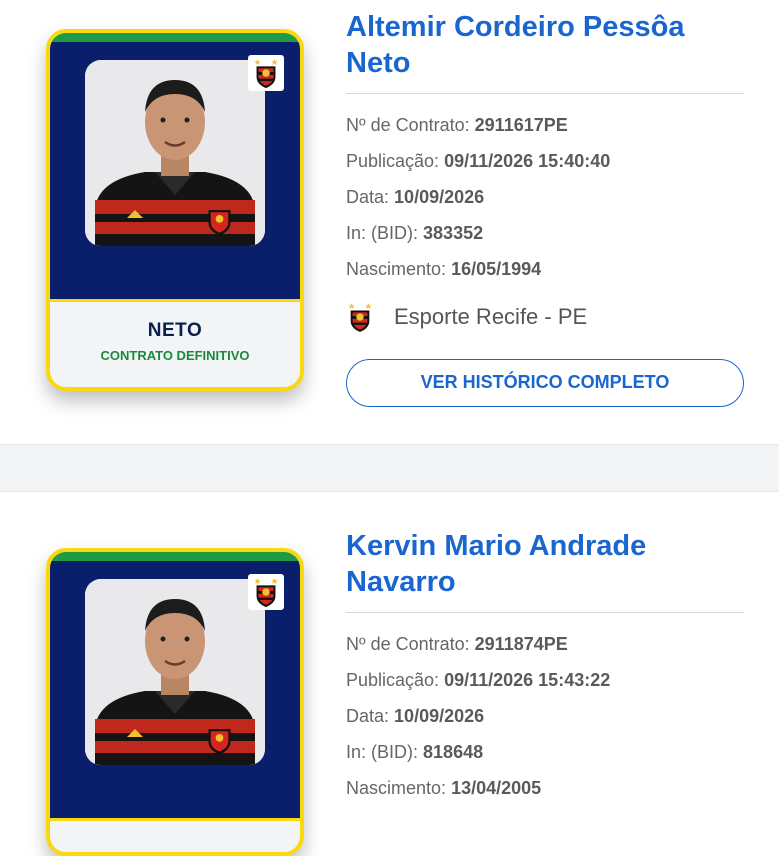 Image resolution: width=779 pixels, height=856 pixels. What do you see at coordinates (521, 644) in the screenshot?
I see `contract-value: 2911874PE` at bounding box center [521, 644].